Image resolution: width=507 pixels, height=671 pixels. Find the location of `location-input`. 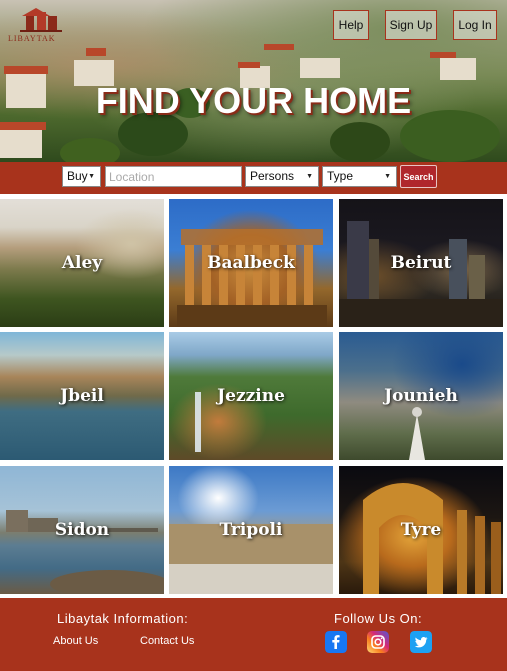

location-input is located at coordinates (173, 176).